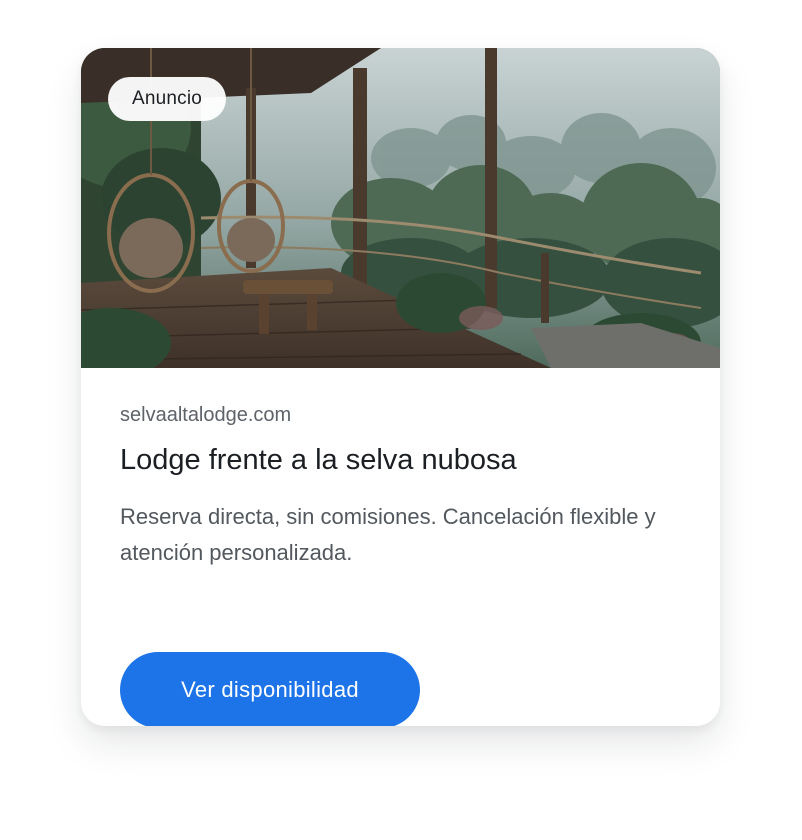  Describe the element at coordinates (318, 460) in the screenshot. I see `ad-title: Lodge frente a la selva nubosa` at that location.